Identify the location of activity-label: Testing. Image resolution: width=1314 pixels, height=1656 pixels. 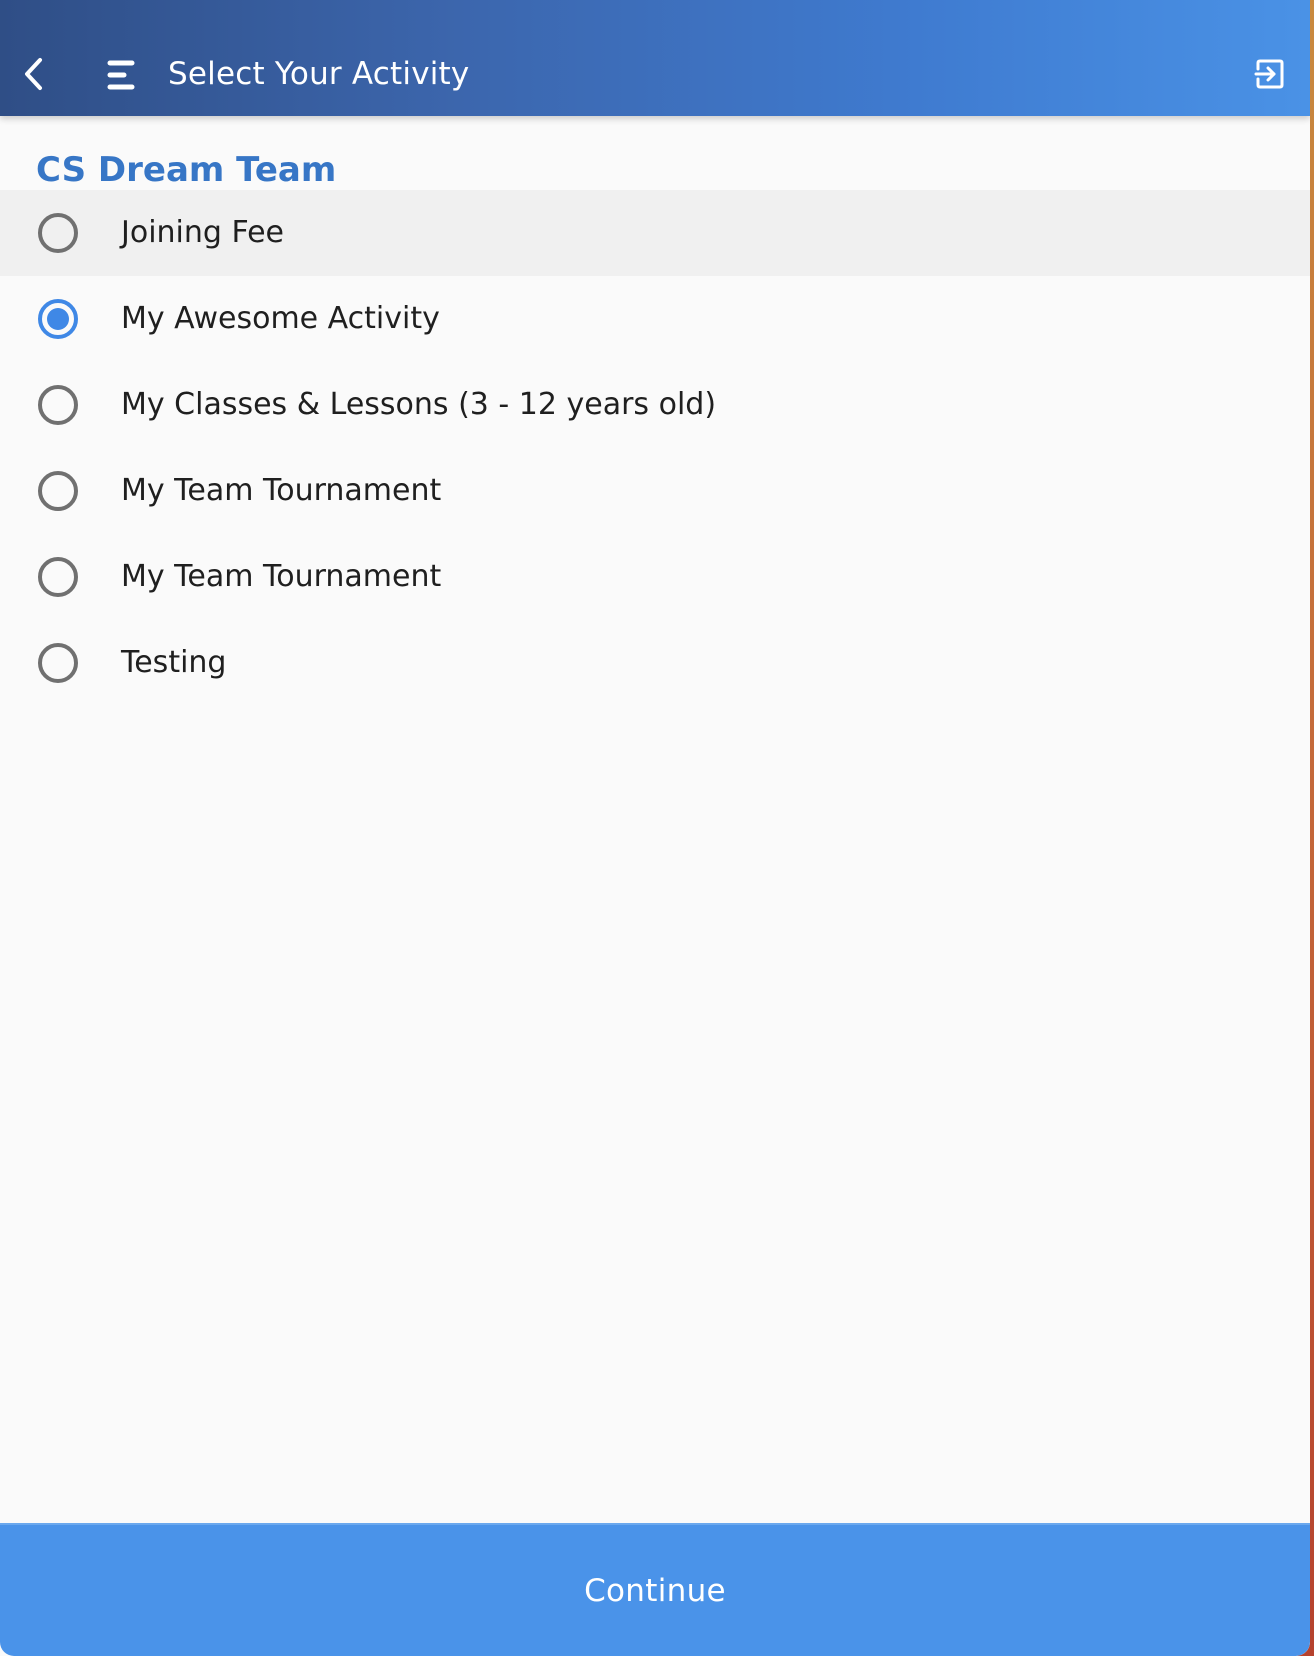
(174, 662).